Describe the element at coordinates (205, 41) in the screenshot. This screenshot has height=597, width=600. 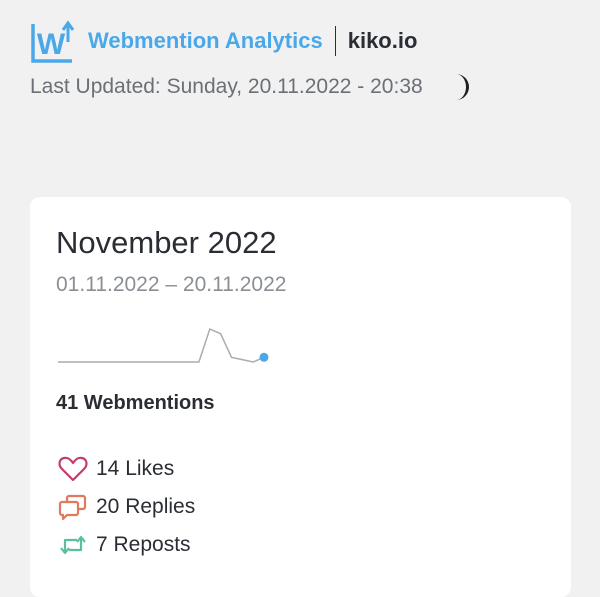
I see `app-title: Webmention Analytics` at that location.